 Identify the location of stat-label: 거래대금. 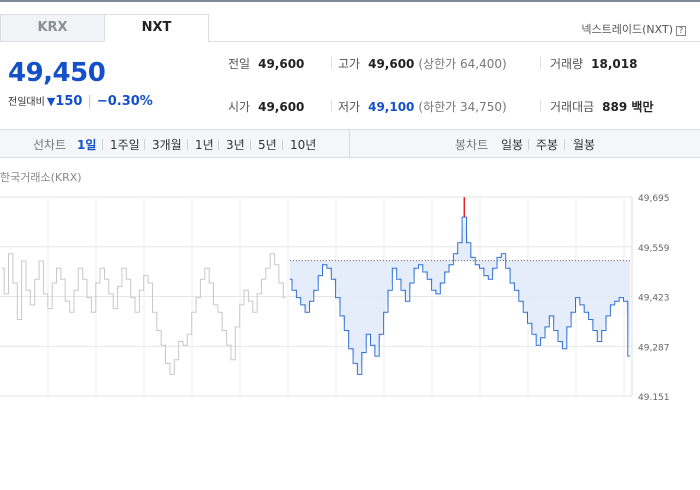
(572, 107).